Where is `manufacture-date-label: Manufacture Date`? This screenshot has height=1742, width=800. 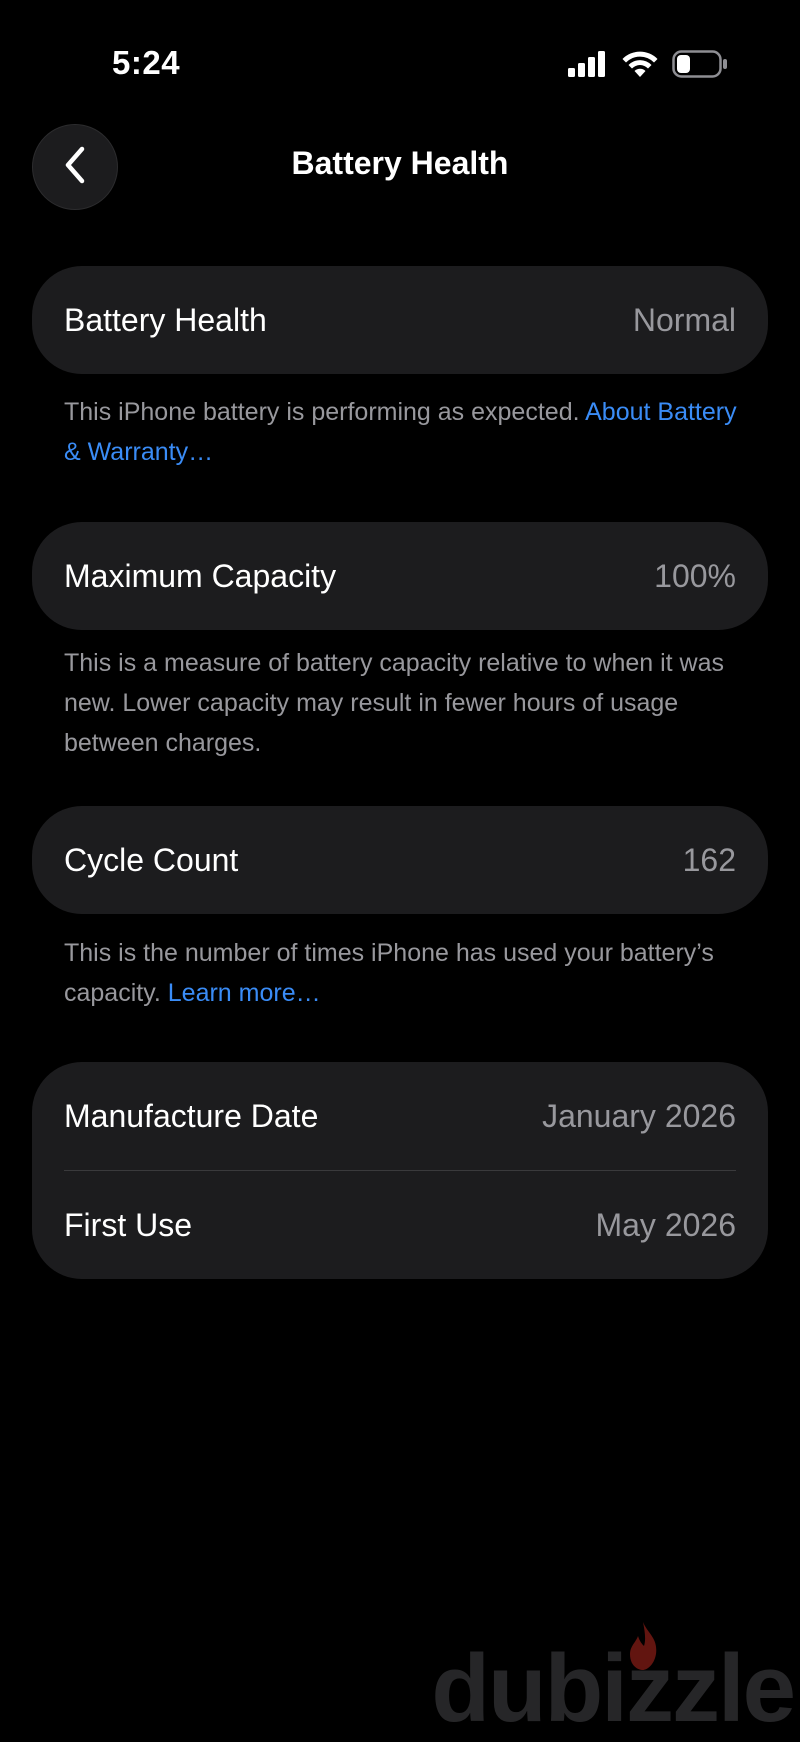 manufacture-date-label: Manufacture Date is located at coordinates (191, 1115).